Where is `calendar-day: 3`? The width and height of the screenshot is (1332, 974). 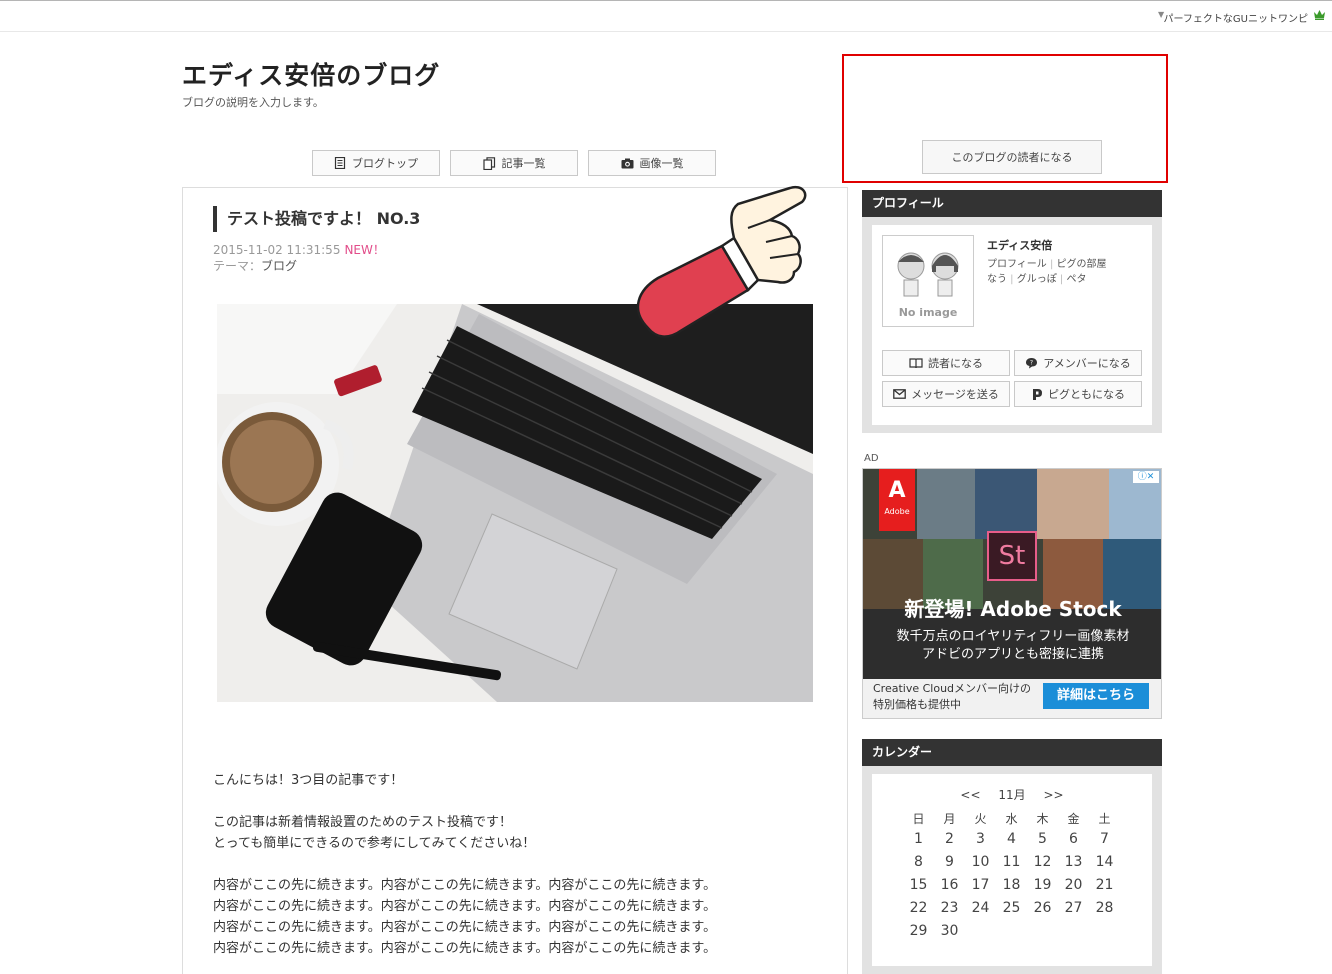 calendar-day: 3 is located at coordinates (980, 839).